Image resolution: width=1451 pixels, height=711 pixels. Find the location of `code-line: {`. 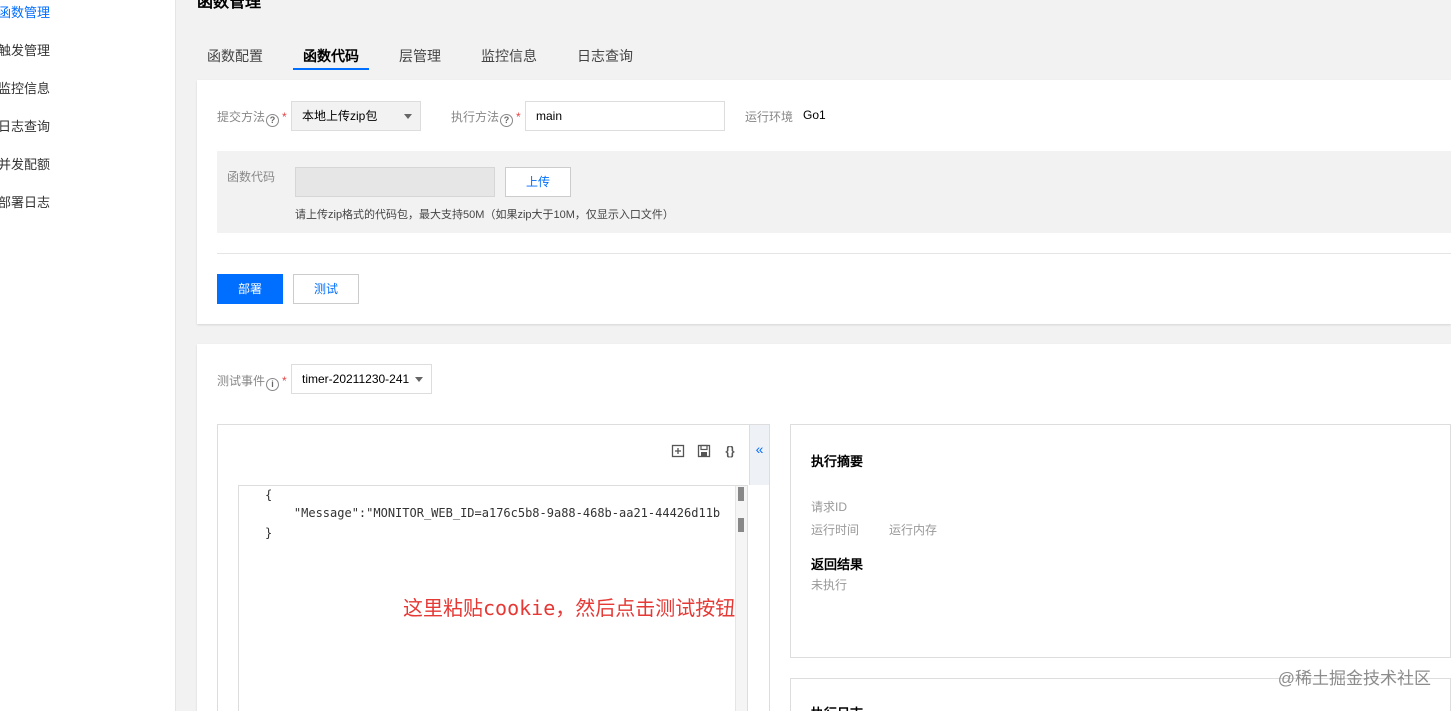

code-line: { is located at coordinates (269, 495).